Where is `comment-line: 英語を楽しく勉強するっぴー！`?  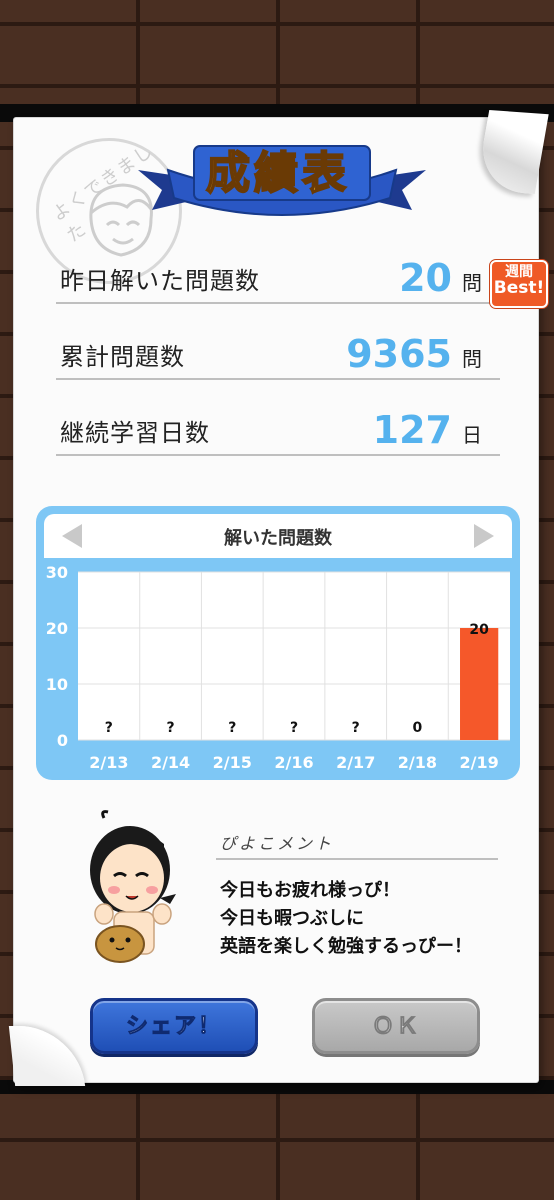 comment-line: 英語を楽しく勉強するっぴー！ is located at coordinates (346, 946).